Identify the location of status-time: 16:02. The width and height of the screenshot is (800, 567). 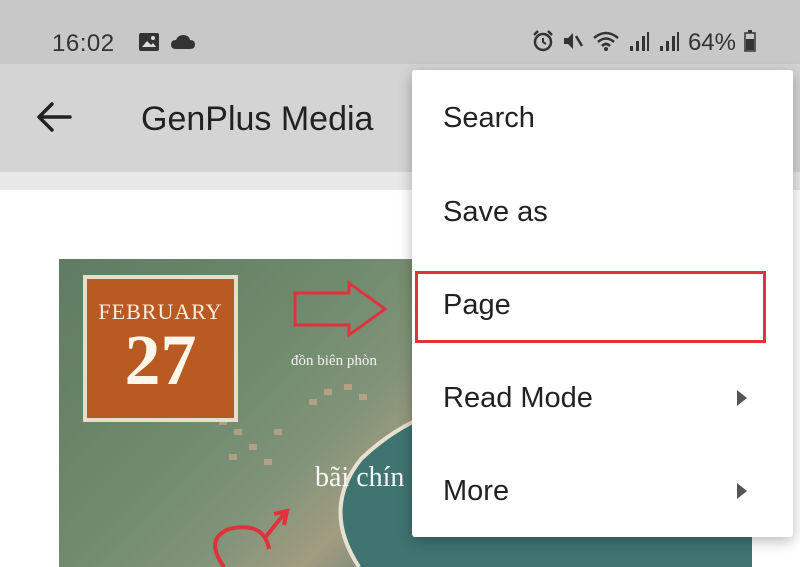
(83, 43).